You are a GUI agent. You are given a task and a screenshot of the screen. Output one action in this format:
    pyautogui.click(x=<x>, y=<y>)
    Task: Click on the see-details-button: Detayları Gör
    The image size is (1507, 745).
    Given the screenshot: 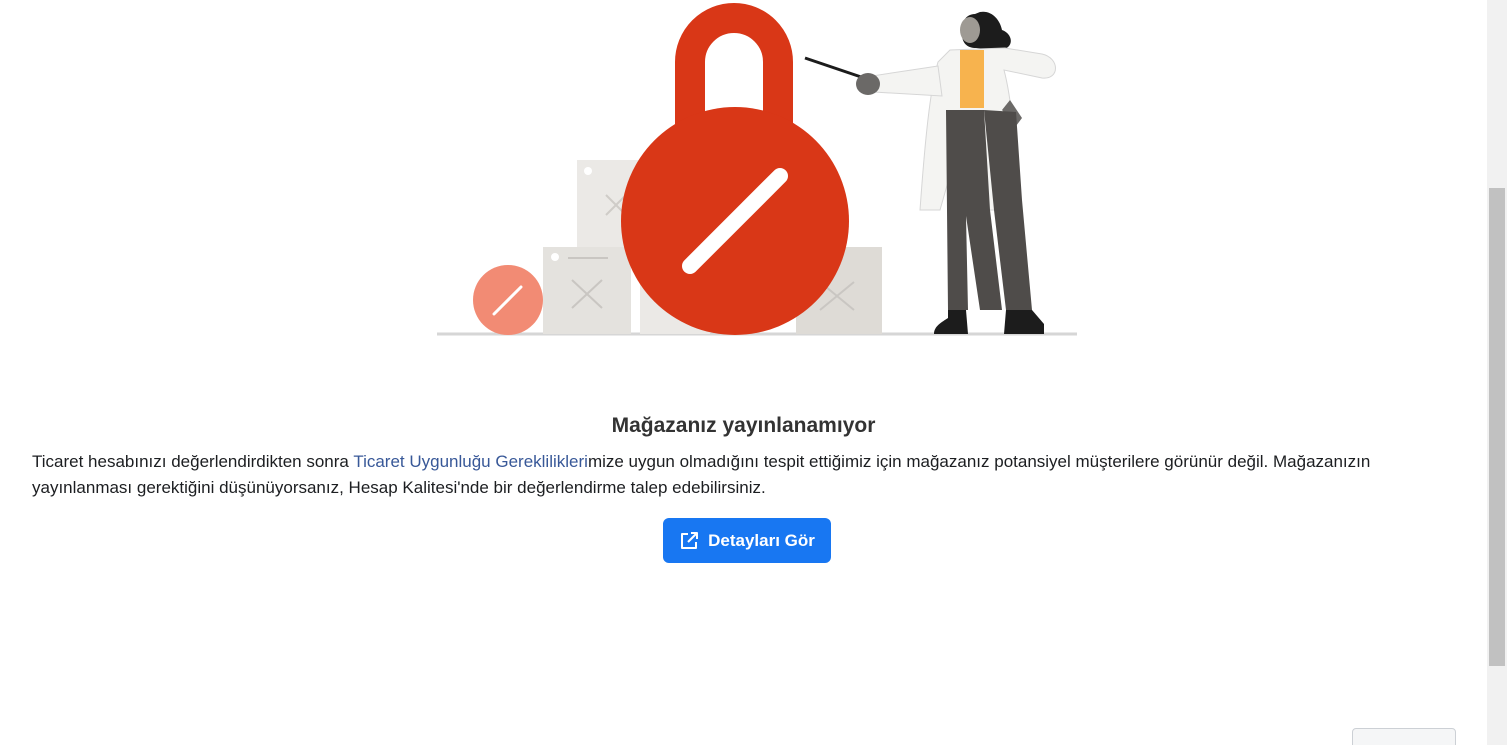 What is the action you would take?
    pyautogui.click(x=747, y=540)
    